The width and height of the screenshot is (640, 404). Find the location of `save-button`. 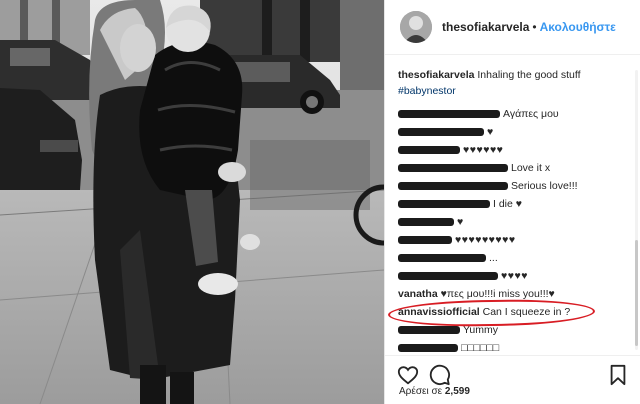

save-button is located at coordinates (618, 375).